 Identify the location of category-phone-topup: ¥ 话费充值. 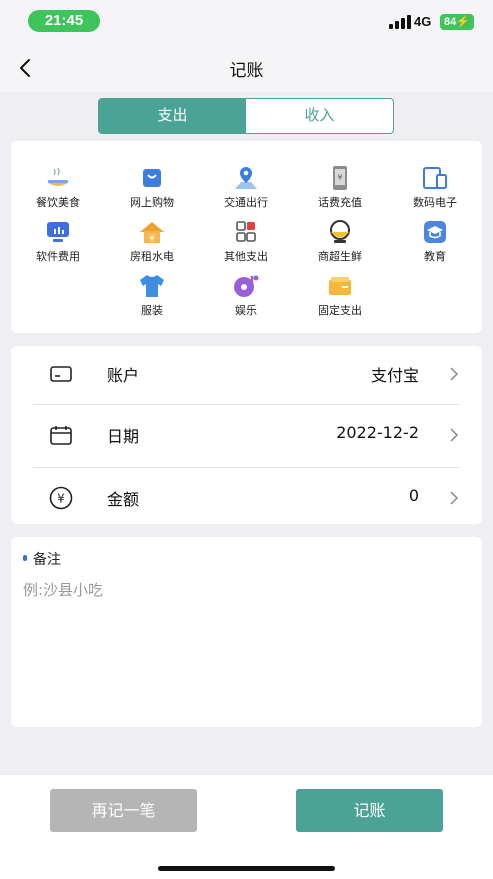
(340, 187).